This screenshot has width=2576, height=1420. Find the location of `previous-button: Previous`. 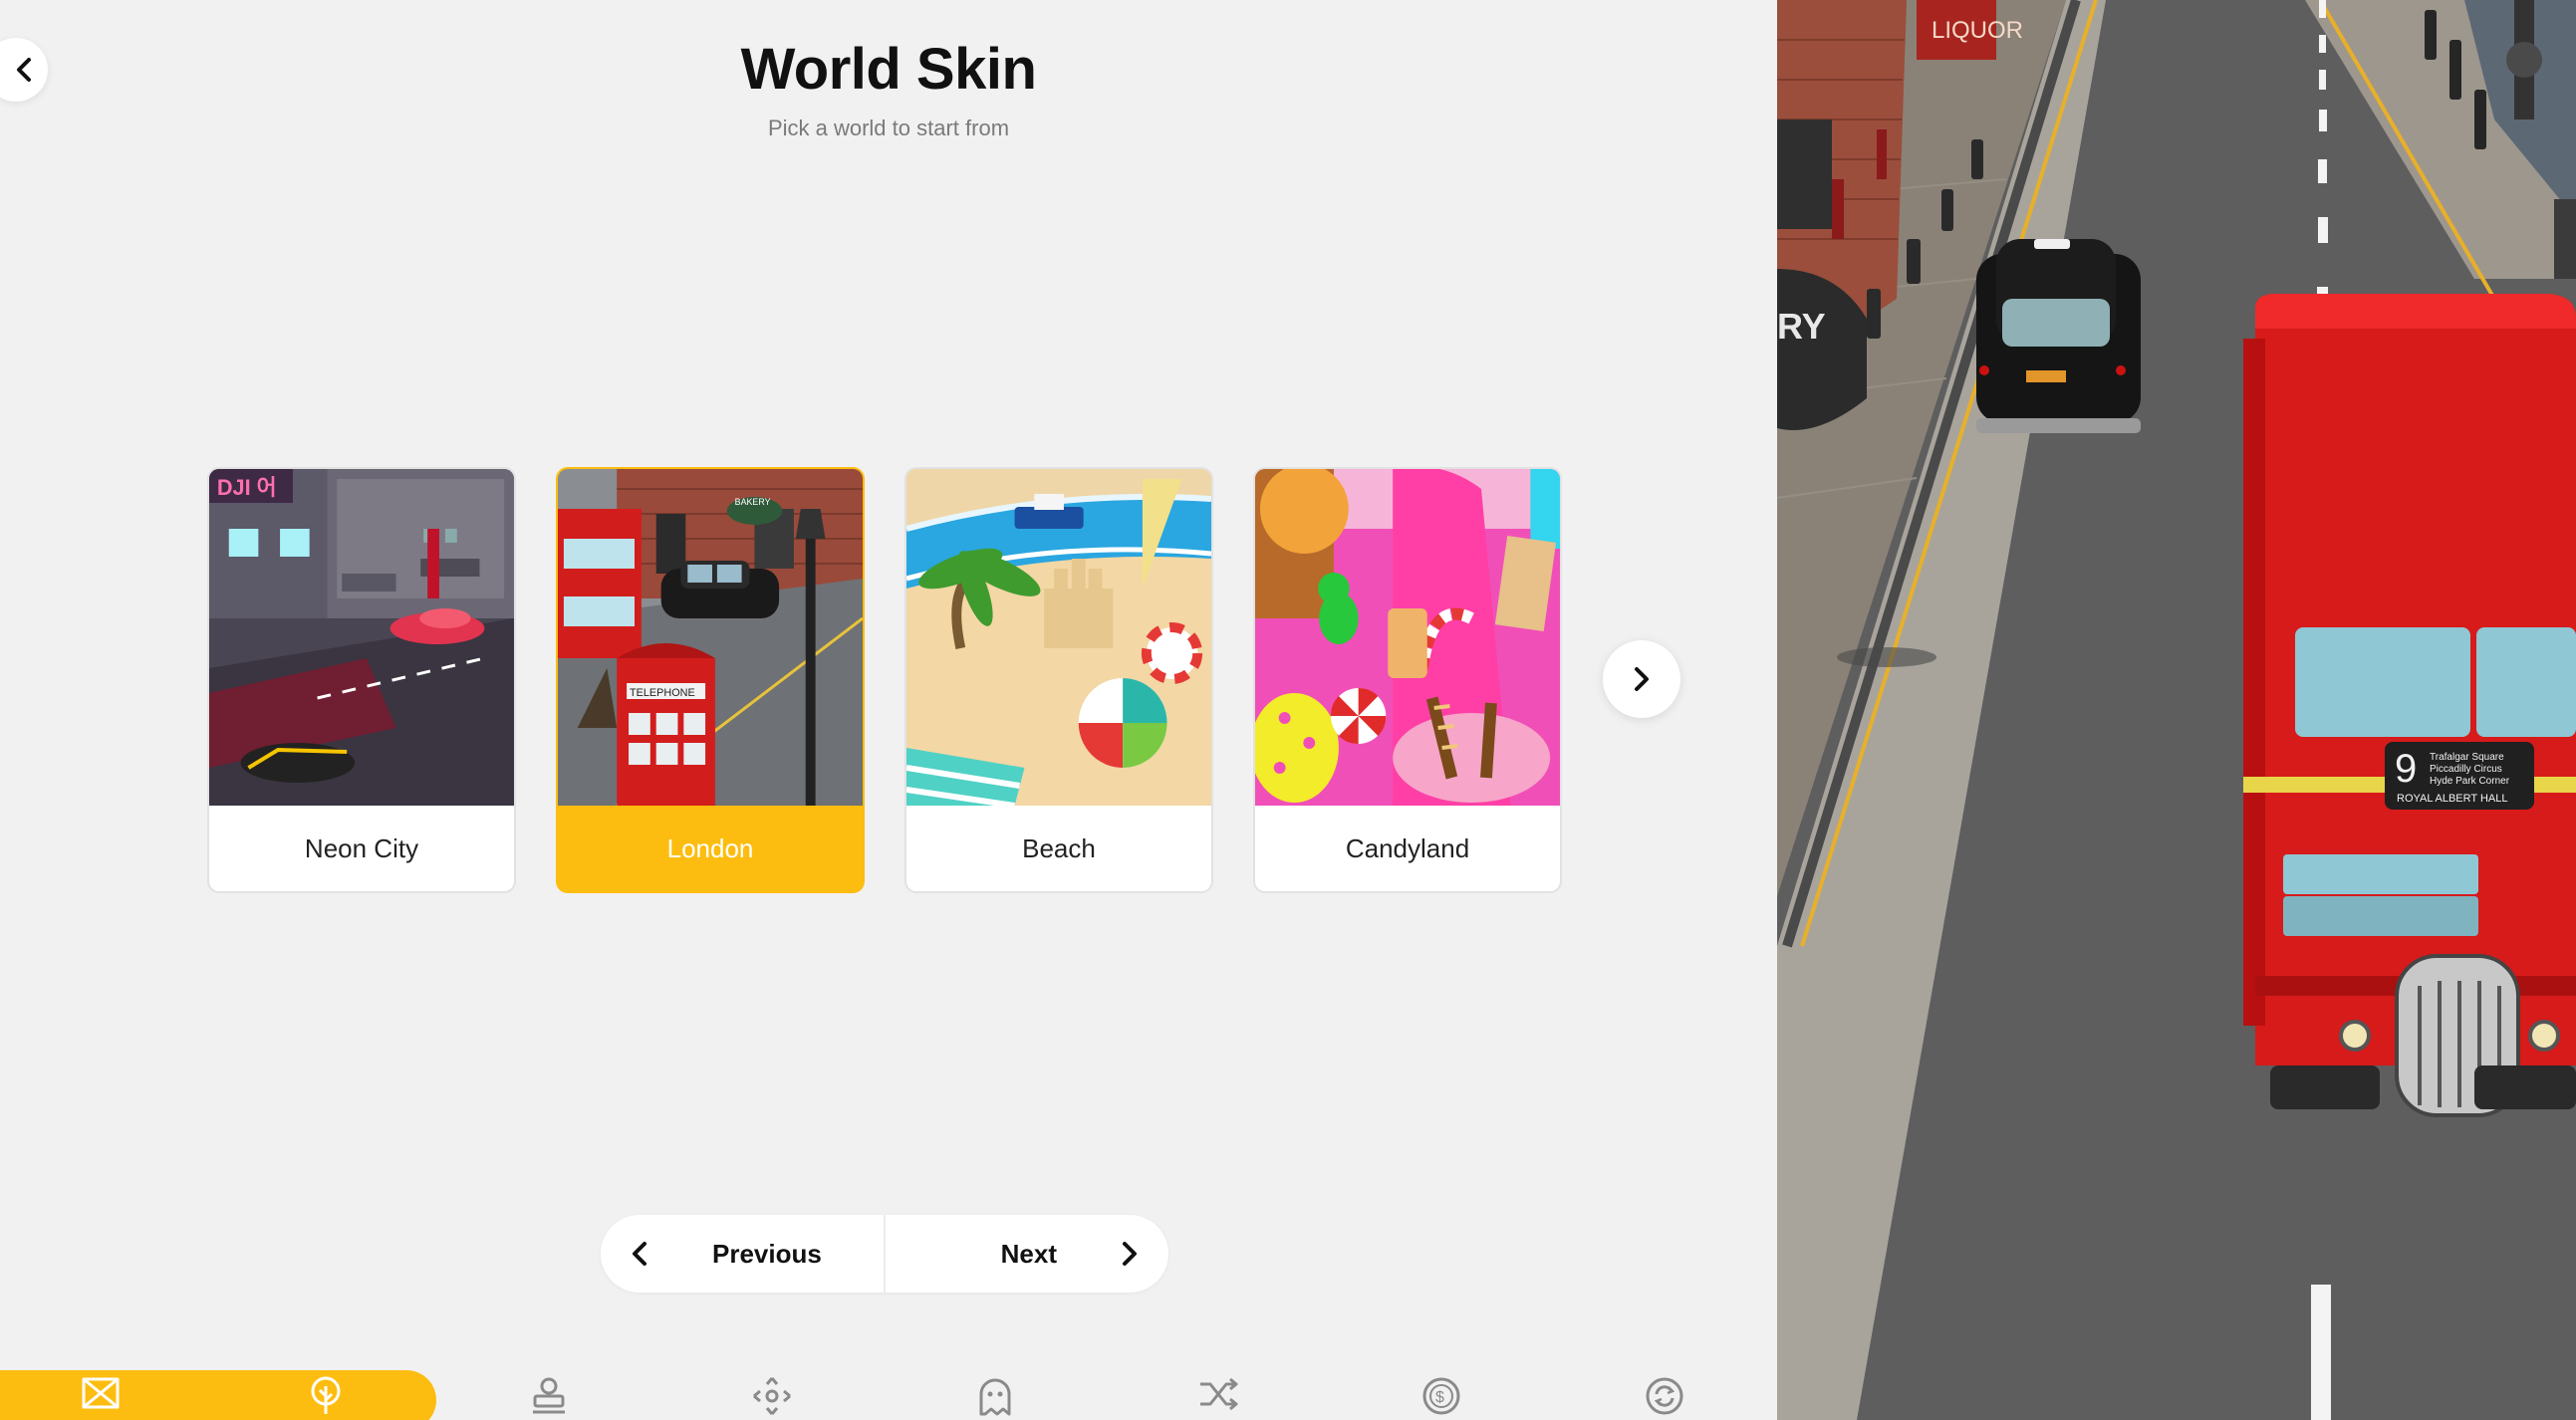

previous-button: Previous is located at coordinates (742, 1254).